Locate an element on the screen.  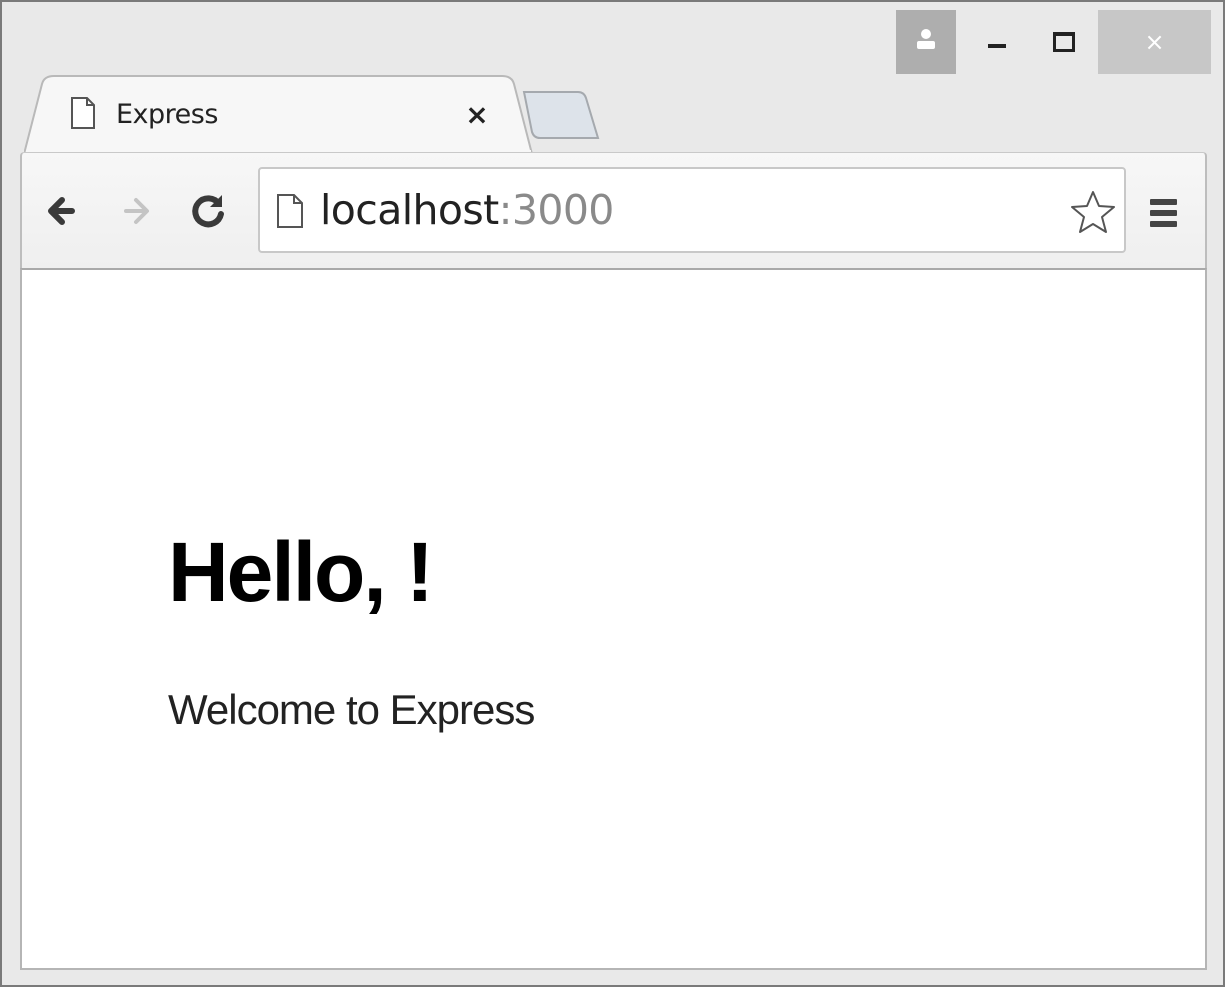
tab-title: Express is located at coordinates (167, 114).